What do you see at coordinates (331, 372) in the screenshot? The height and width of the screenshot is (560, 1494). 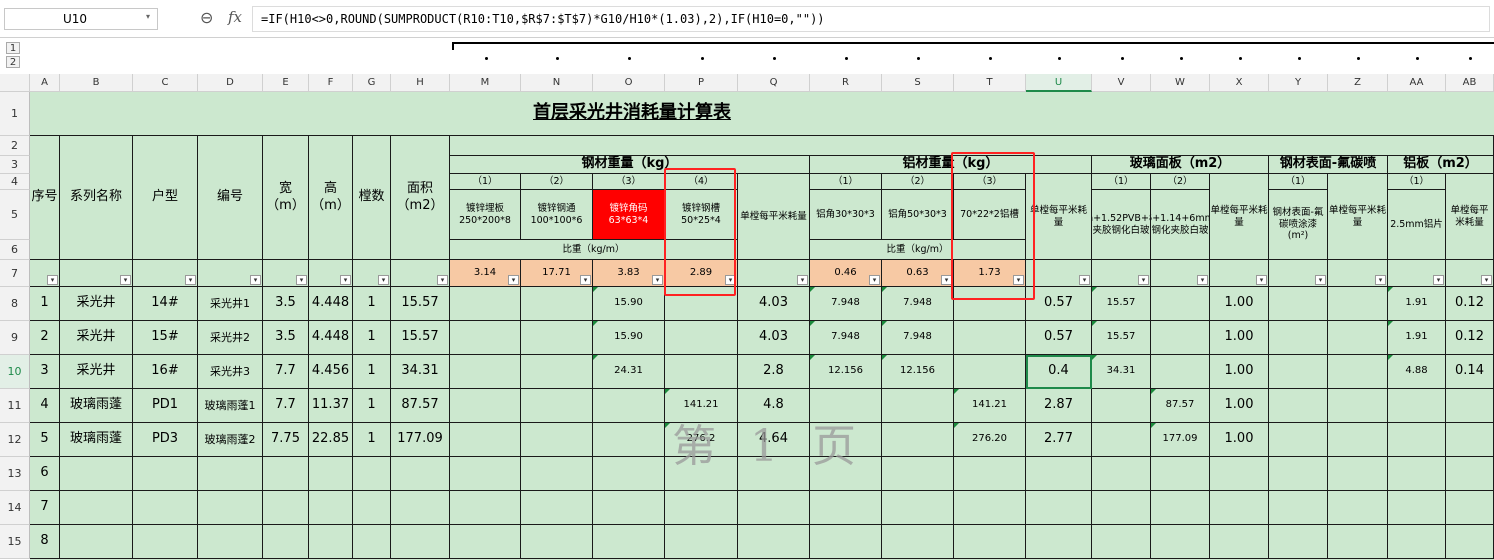 I see `cell-f10: 4.456` at bounding box center [331, 372].